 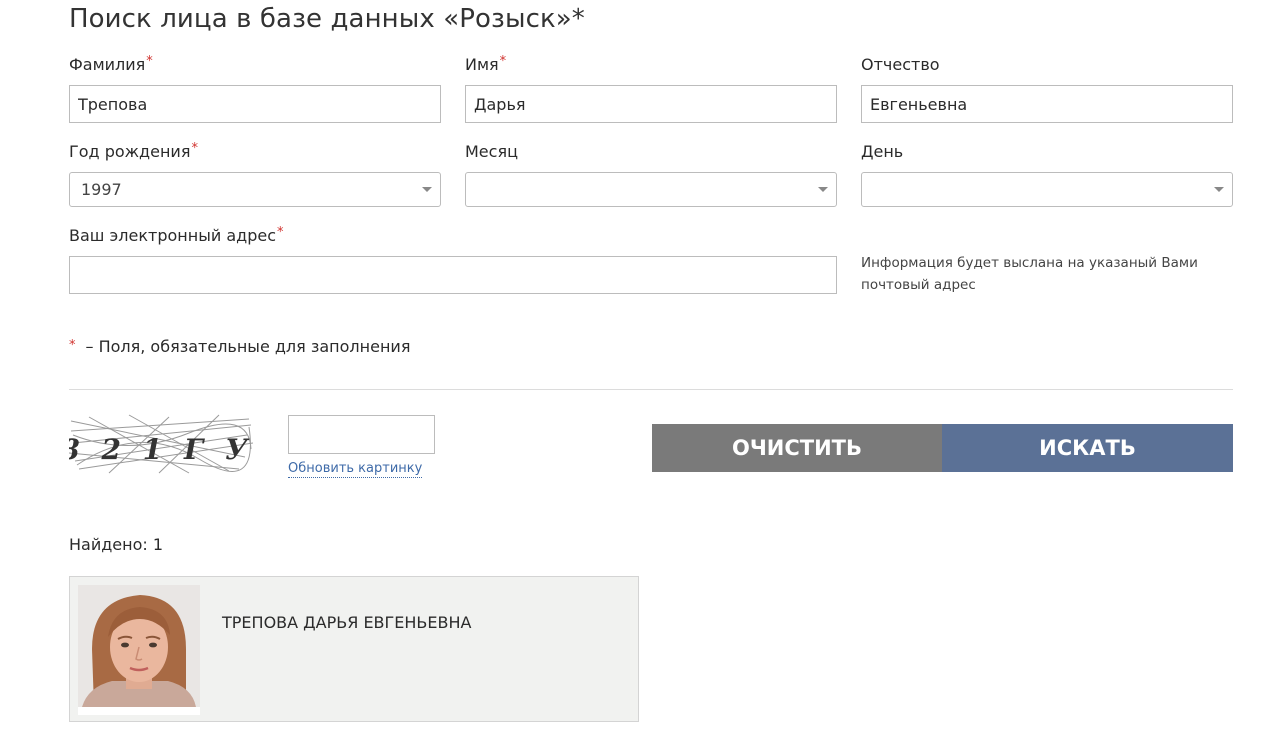 What do you see at coordinates (111, 64) in the screenshot?
I see `surname-label: Фамилия*` at bounding box center [111, 64].